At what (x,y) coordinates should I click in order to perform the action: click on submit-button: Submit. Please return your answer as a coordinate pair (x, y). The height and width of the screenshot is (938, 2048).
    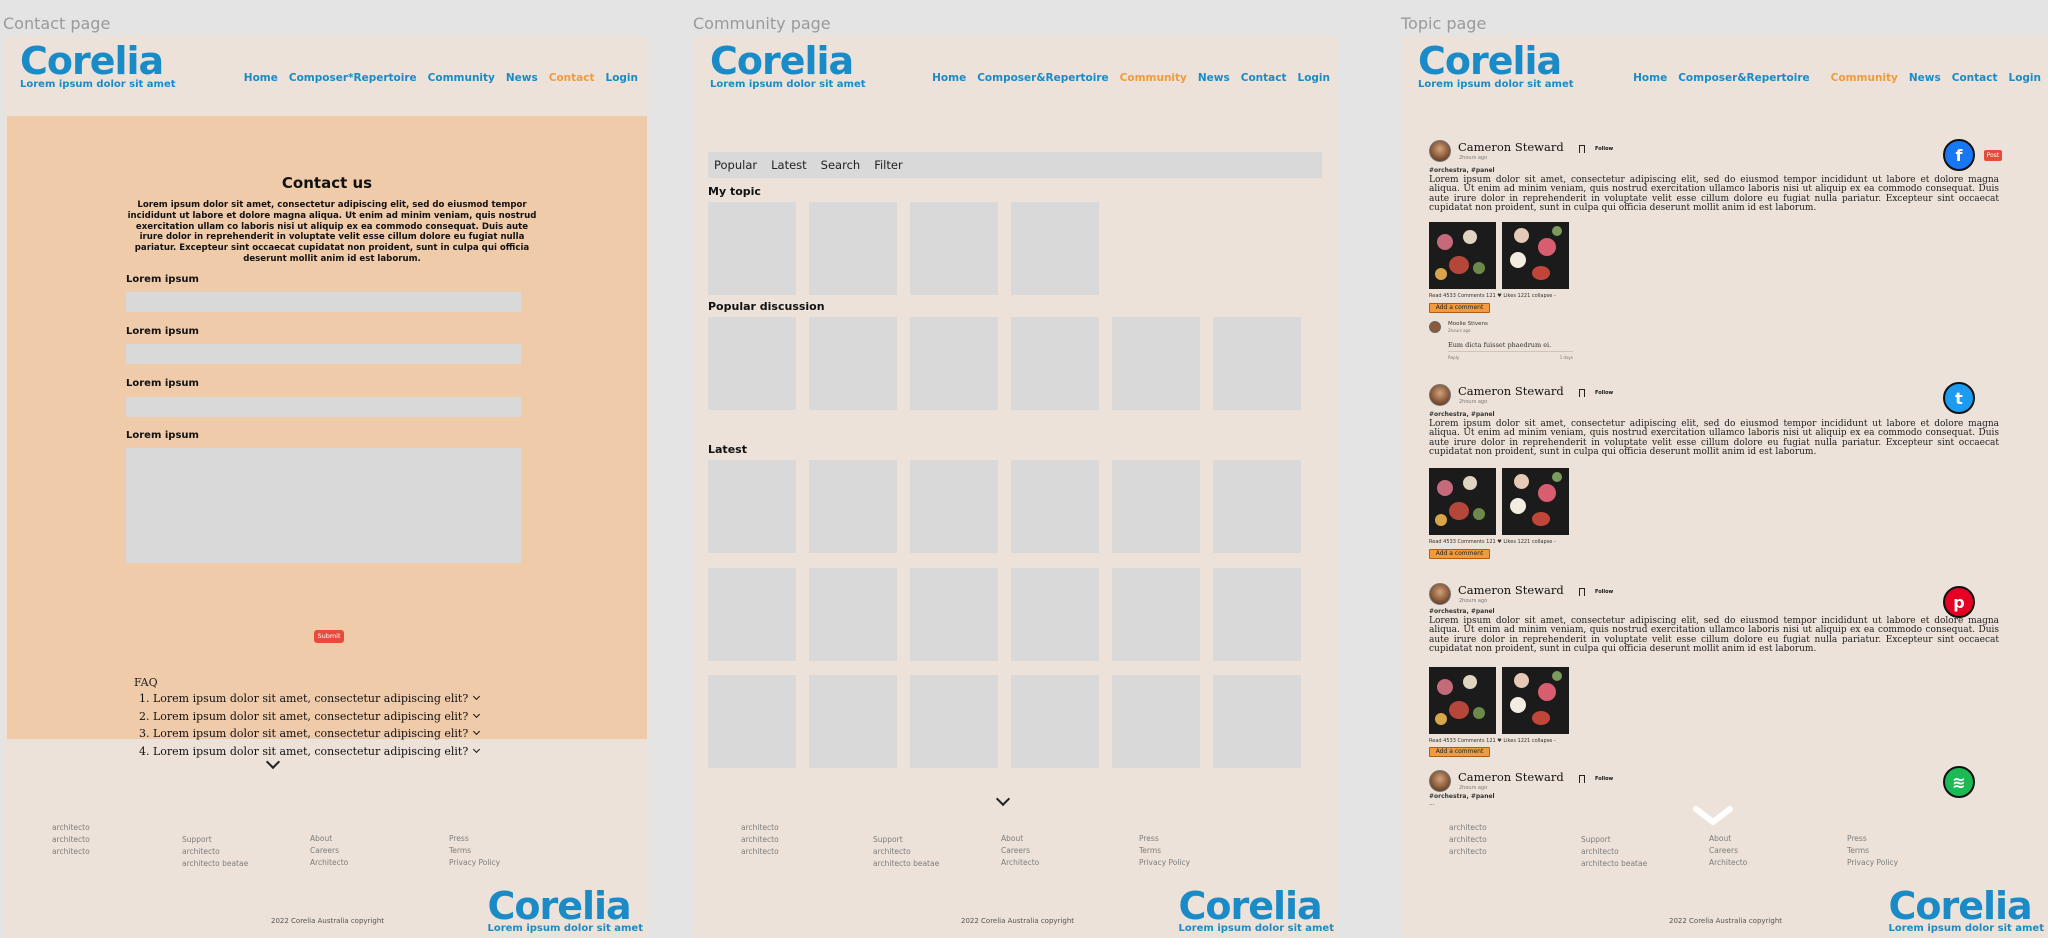
    Looking at the image, I should click on (329, 636).